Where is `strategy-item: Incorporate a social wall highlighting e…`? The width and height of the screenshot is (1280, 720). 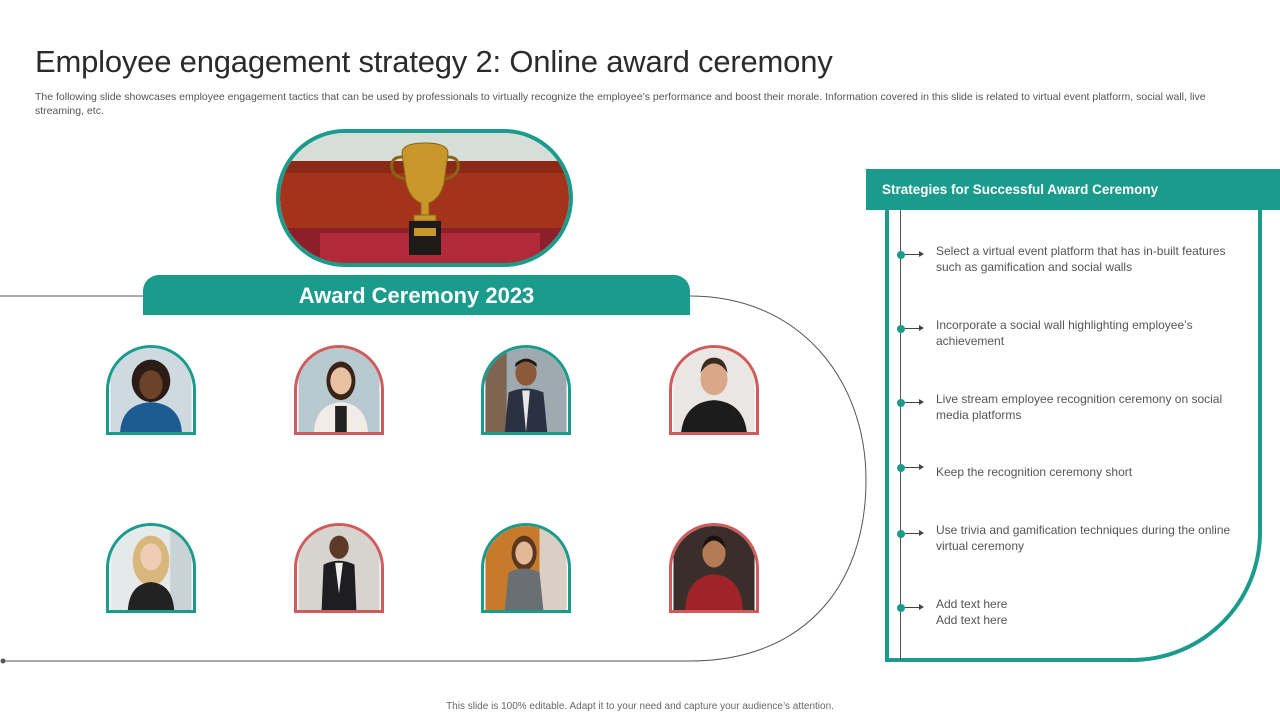
strategy-item: Incorporate a social wall highlighting e… is located at coordinates (1072, 334).